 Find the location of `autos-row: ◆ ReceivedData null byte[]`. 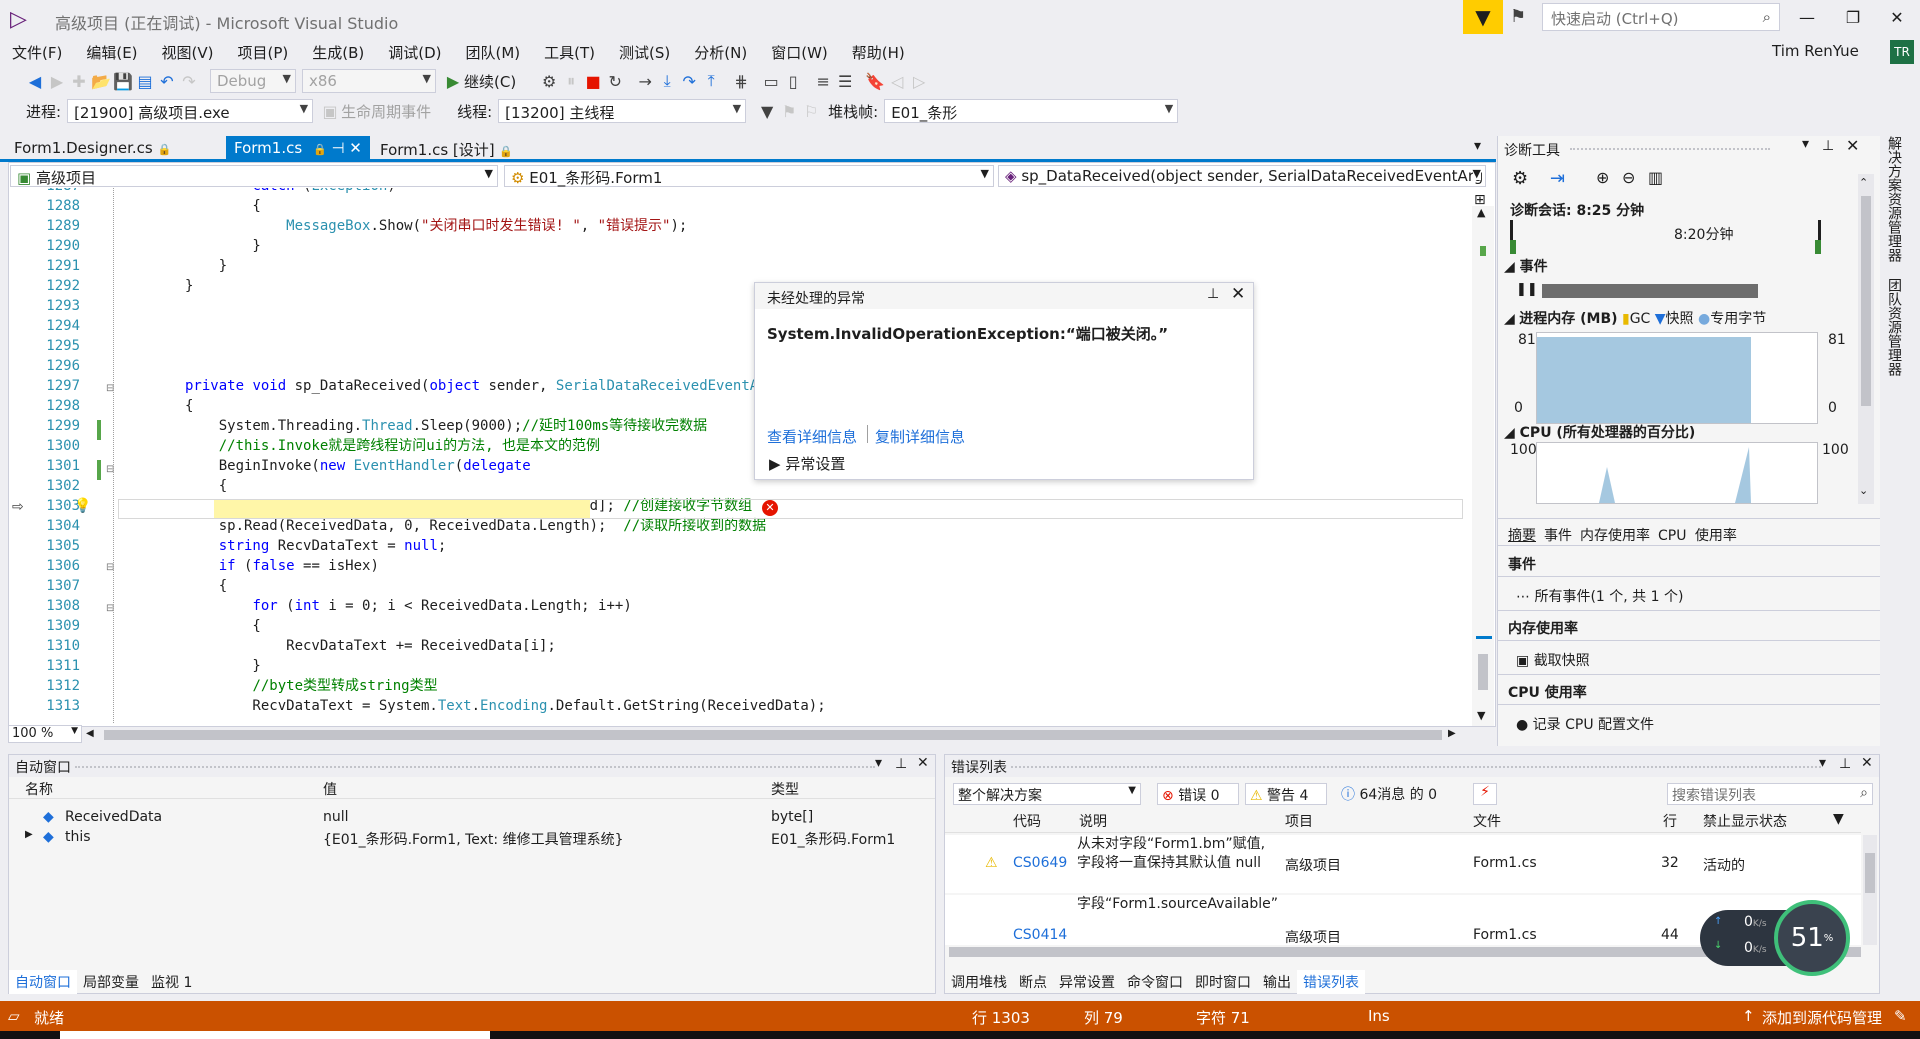

autos-row: ◆ ReceivedData null byte[] is located at coordinates (472, 819).